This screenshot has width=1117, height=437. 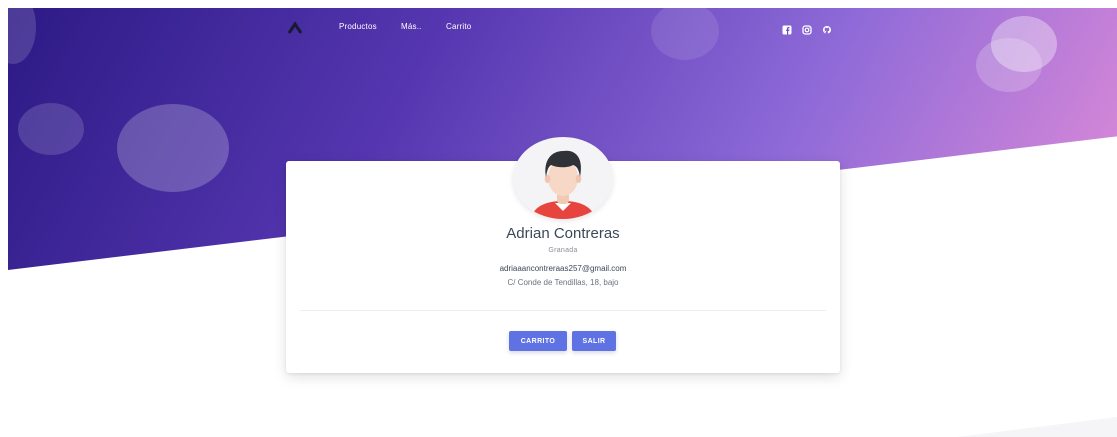 What do you see at coordinates (295, 28) in the screenshot?
I see `brand-logo-icon` at bounding box center [295, 28].